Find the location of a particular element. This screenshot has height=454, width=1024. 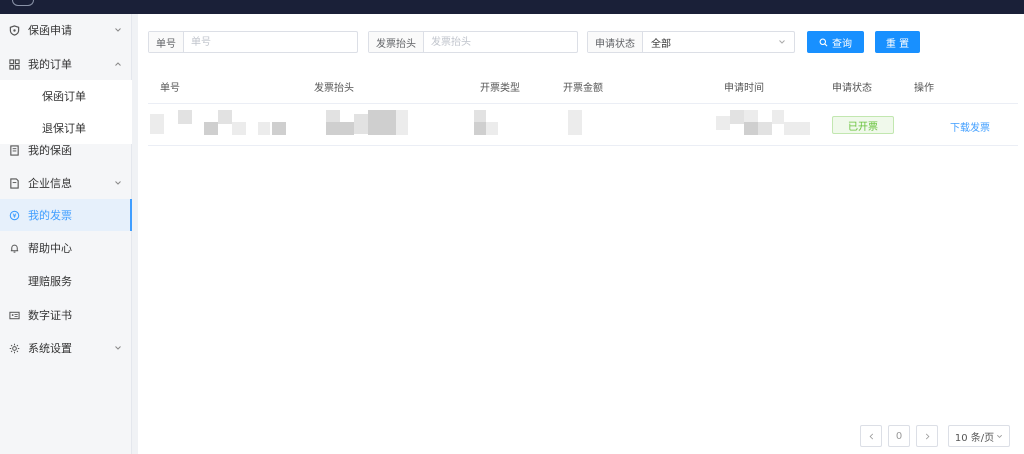

invoice-title-input is located at coordinates (500, 42).